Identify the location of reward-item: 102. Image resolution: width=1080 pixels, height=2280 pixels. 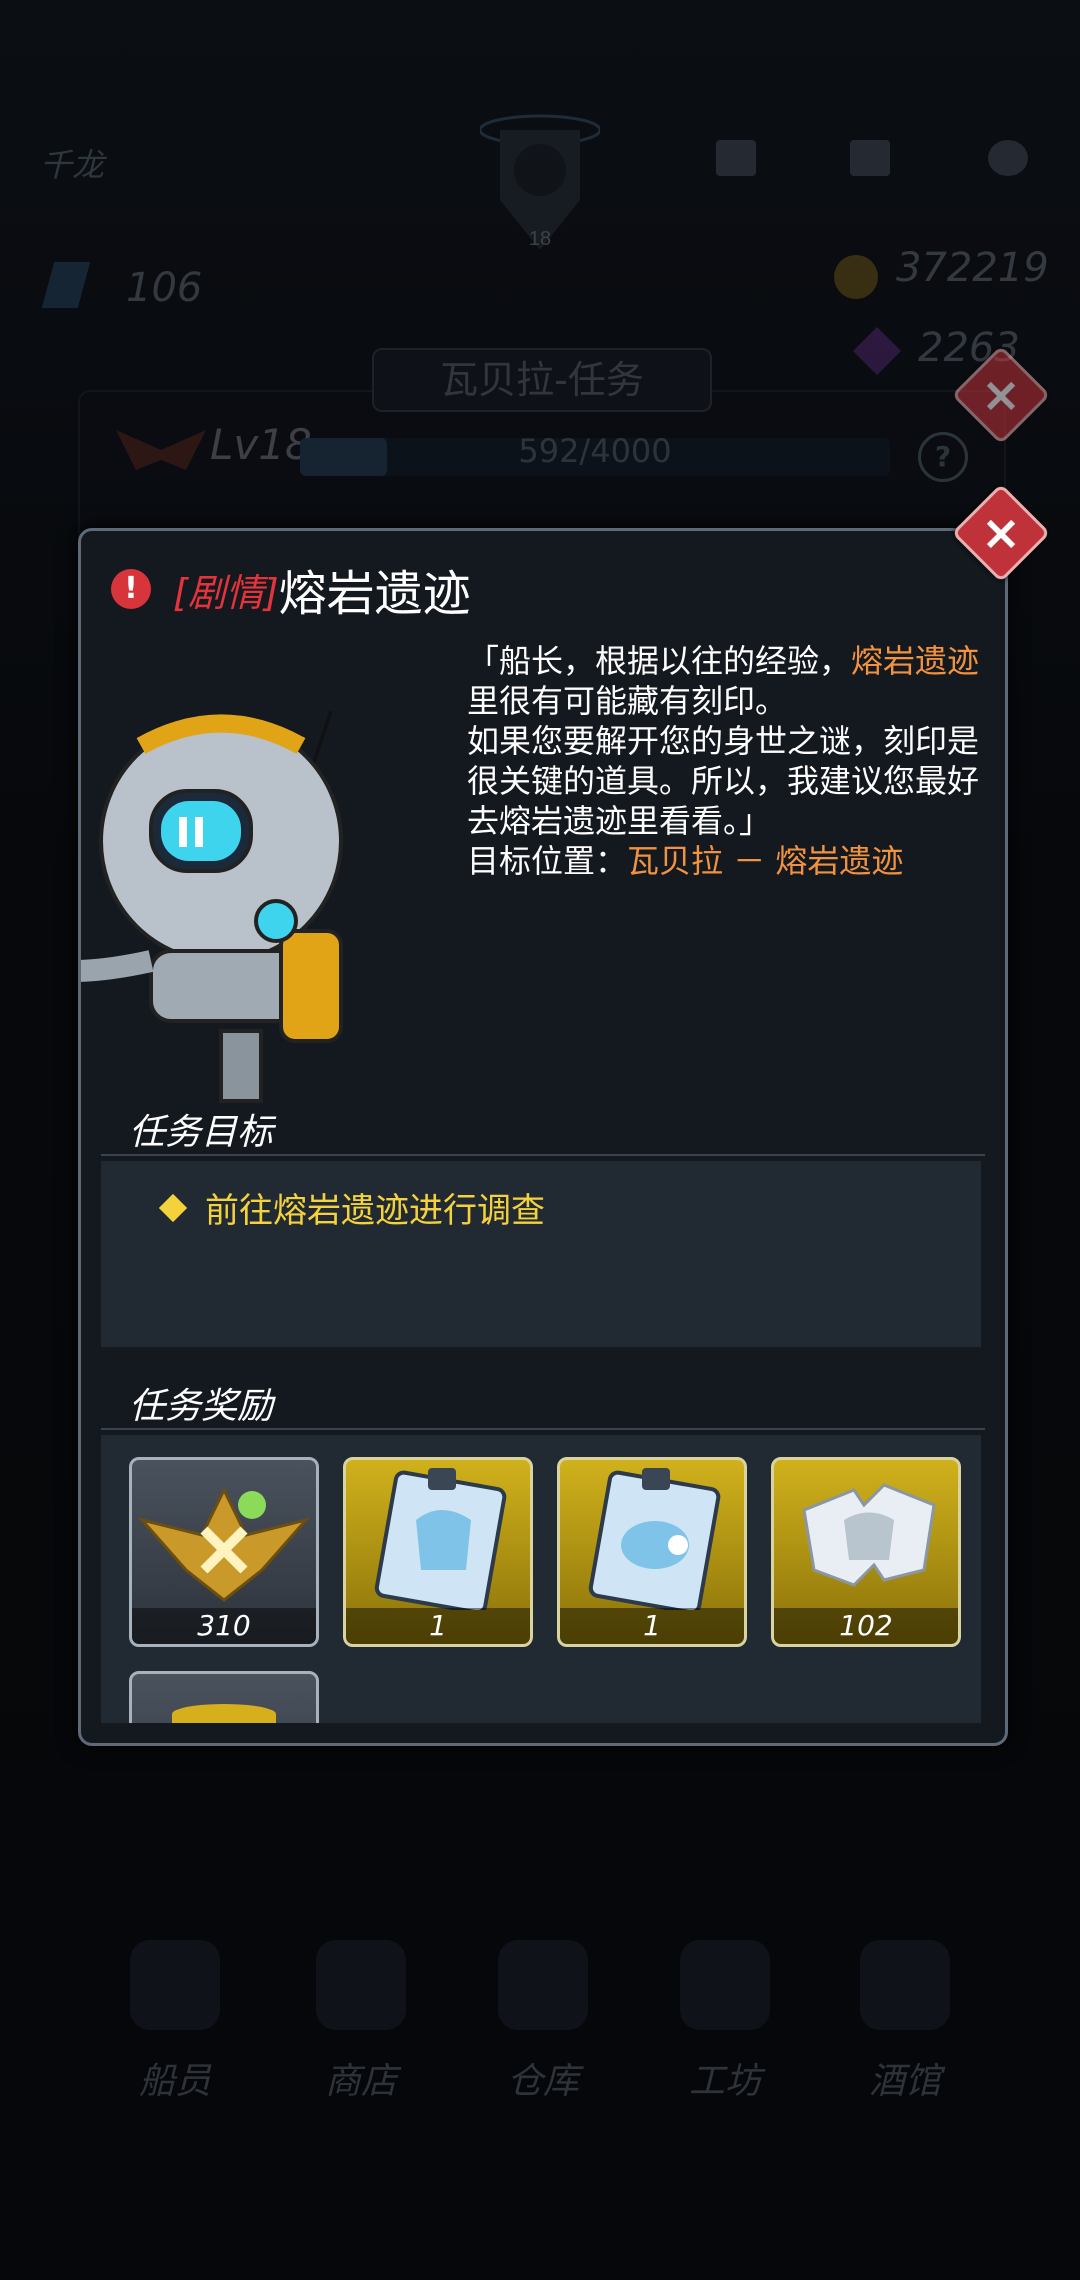
(866, 1552).